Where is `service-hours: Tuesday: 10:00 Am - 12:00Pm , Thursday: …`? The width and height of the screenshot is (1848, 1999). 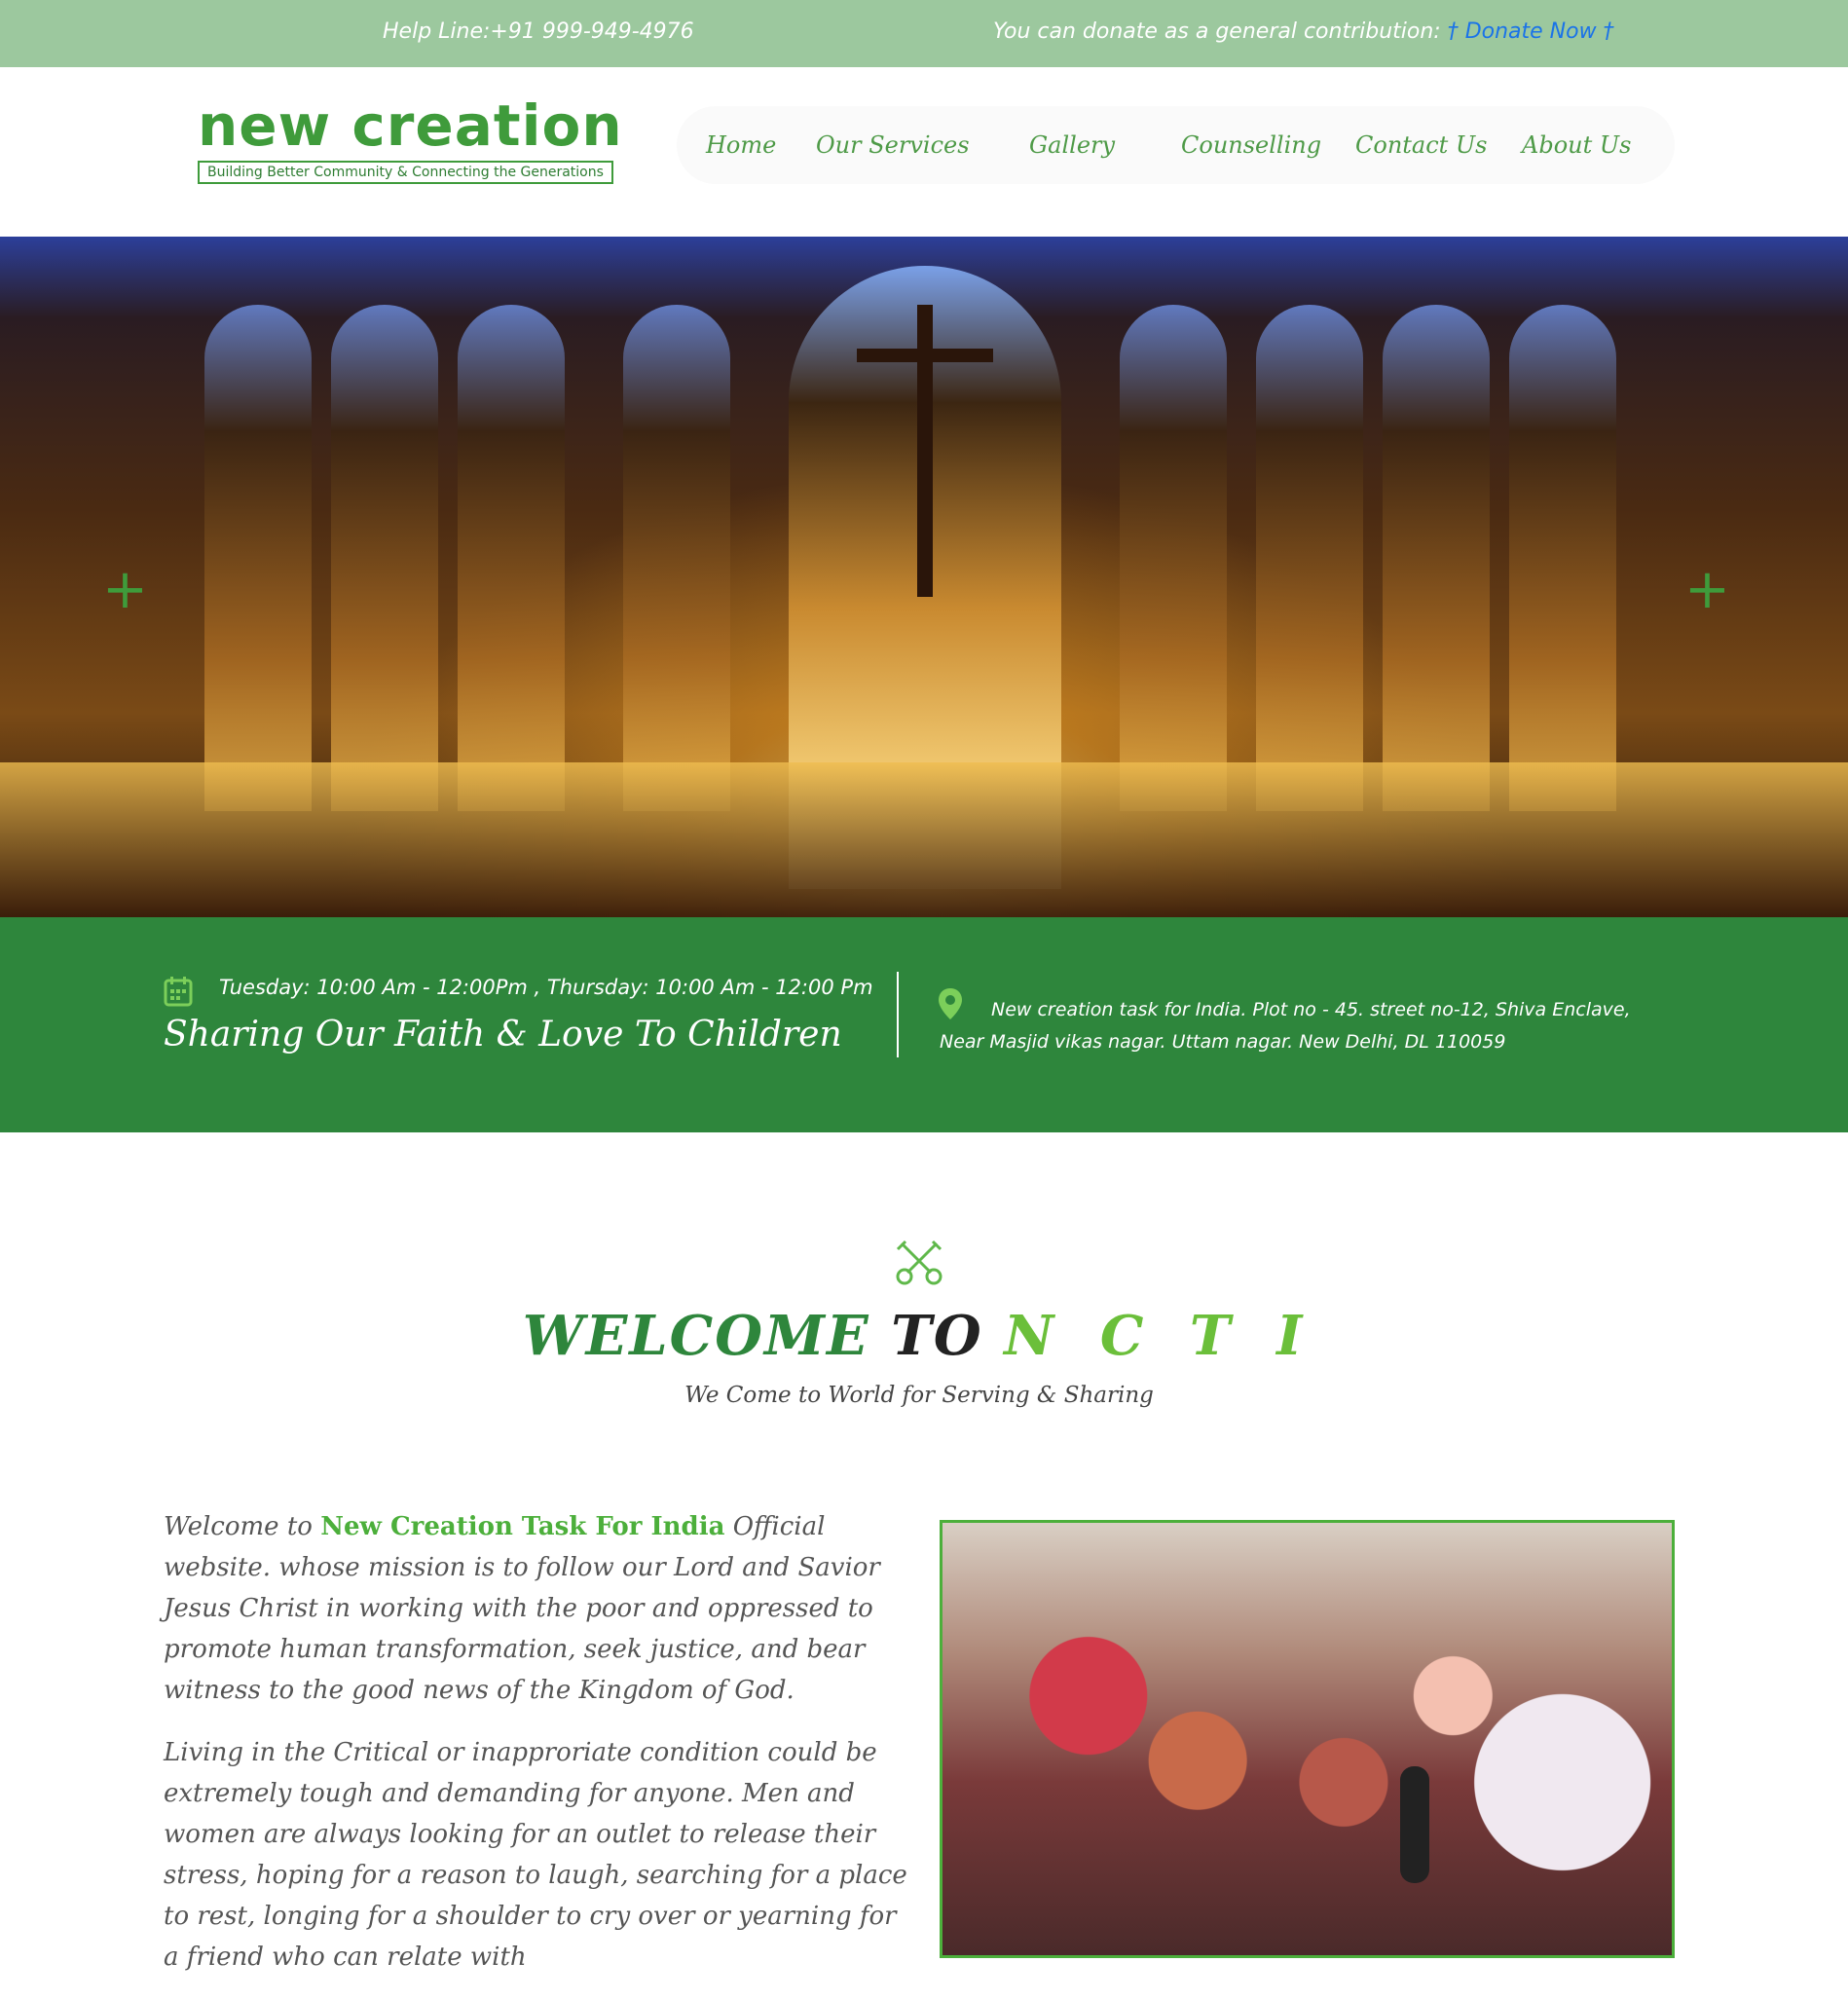
service-hours: Tuesday: 10:00 Am - 12:00Pm , Thursday: … is located at coordinates (546, 988).